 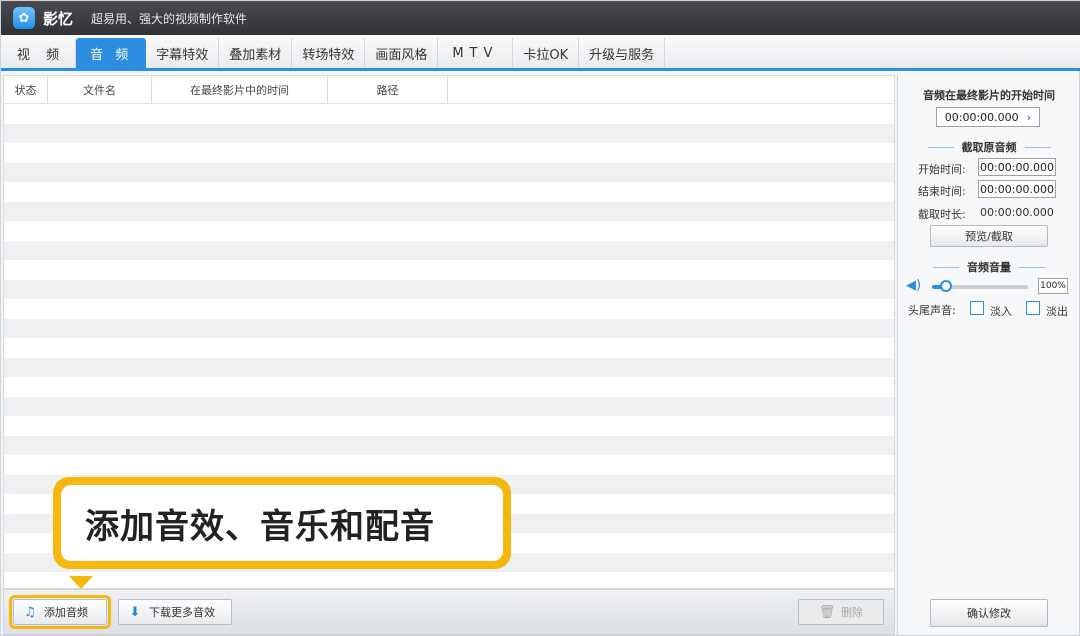 I want to click on download-more-label: 下载更多音效, so click(x=182, y=612).